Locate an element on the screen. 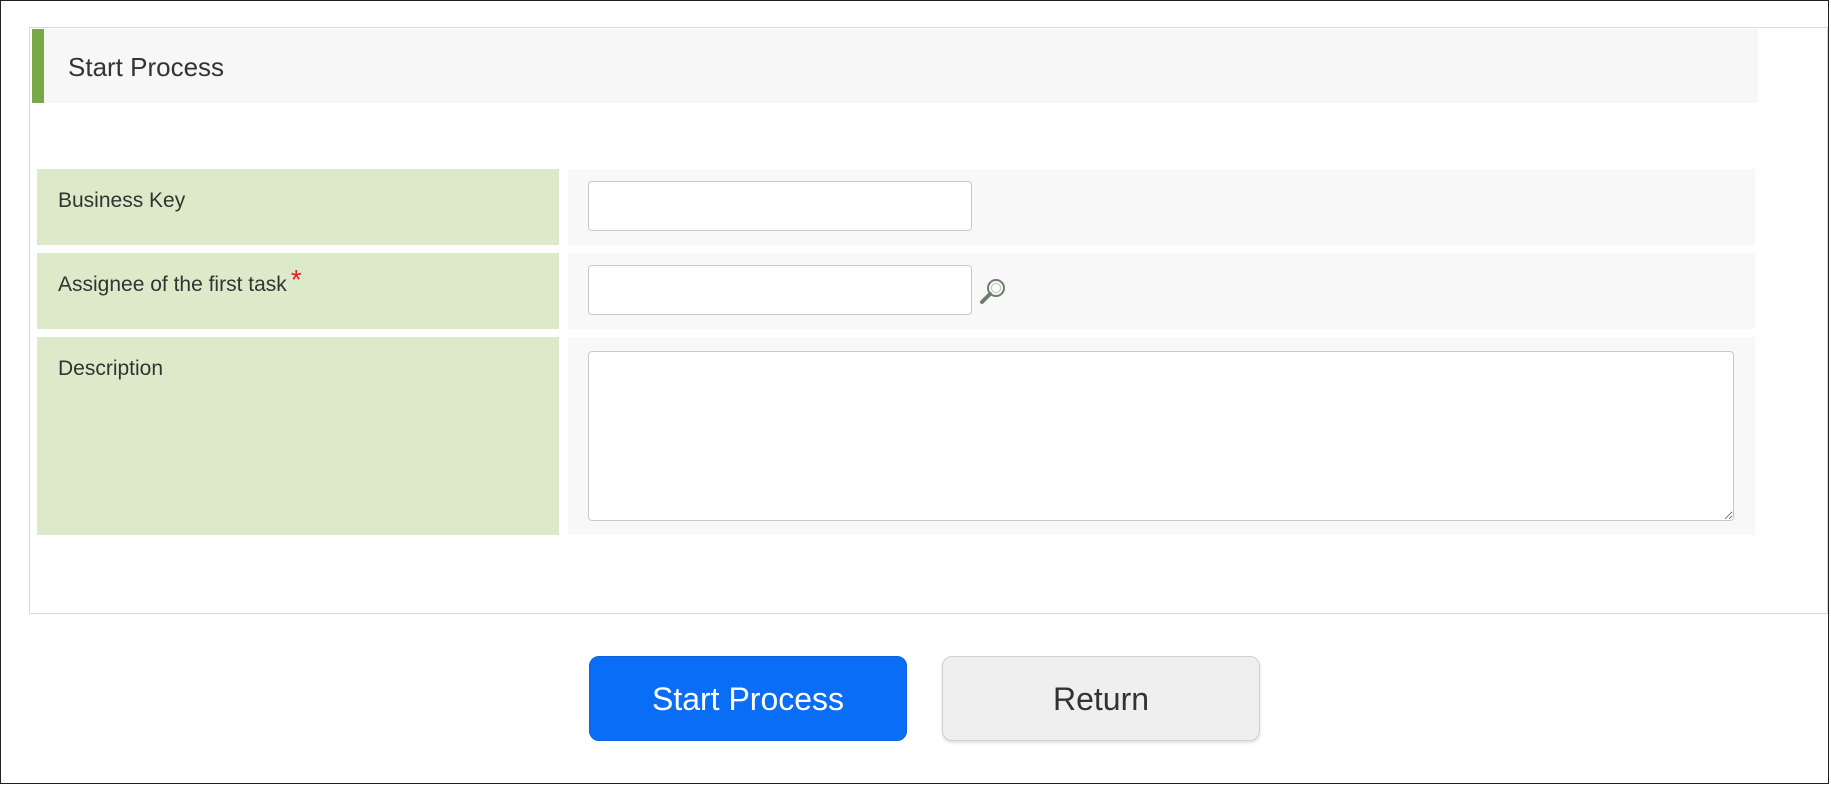  assignee-input-cell is located at coordinates (1161, 291).